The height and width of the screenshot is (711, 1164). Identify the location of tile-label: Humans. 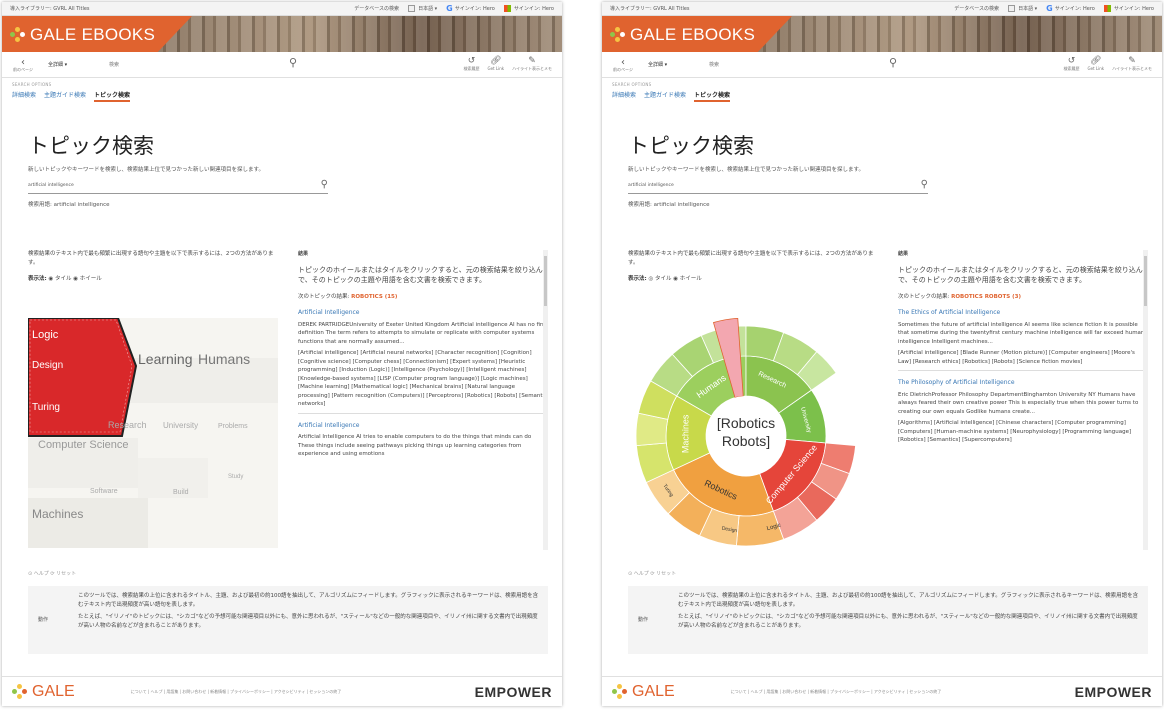
(224, 359).